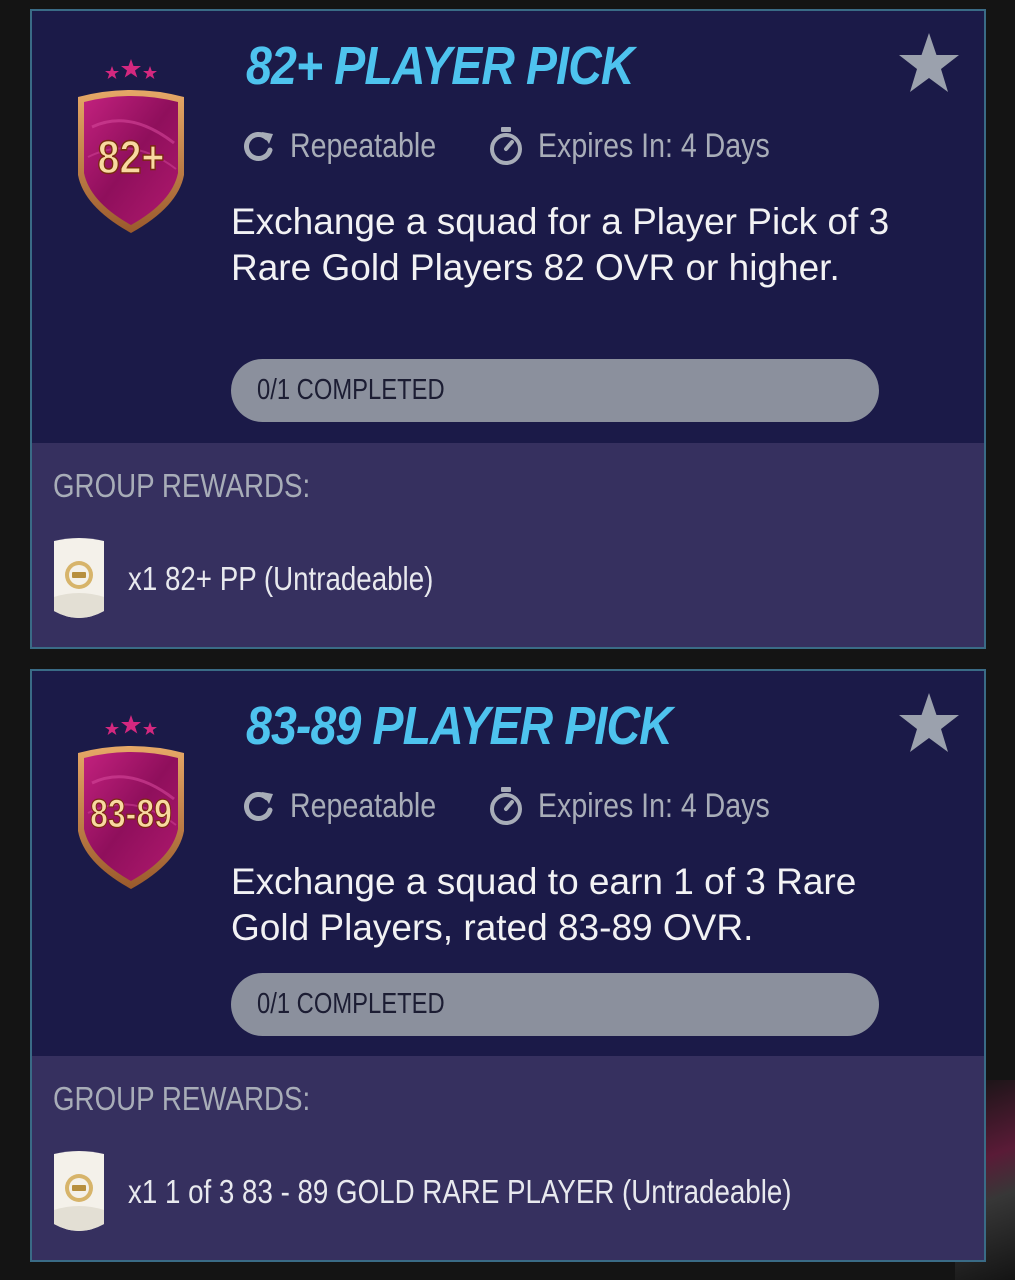 The height and width of the screenshot is (1280, 1015). What do you see at coordinates (440, 66) in the screenshot?
I see `challenge-title: 82+ PLAYER PICK` at bounding box center [440, 66].